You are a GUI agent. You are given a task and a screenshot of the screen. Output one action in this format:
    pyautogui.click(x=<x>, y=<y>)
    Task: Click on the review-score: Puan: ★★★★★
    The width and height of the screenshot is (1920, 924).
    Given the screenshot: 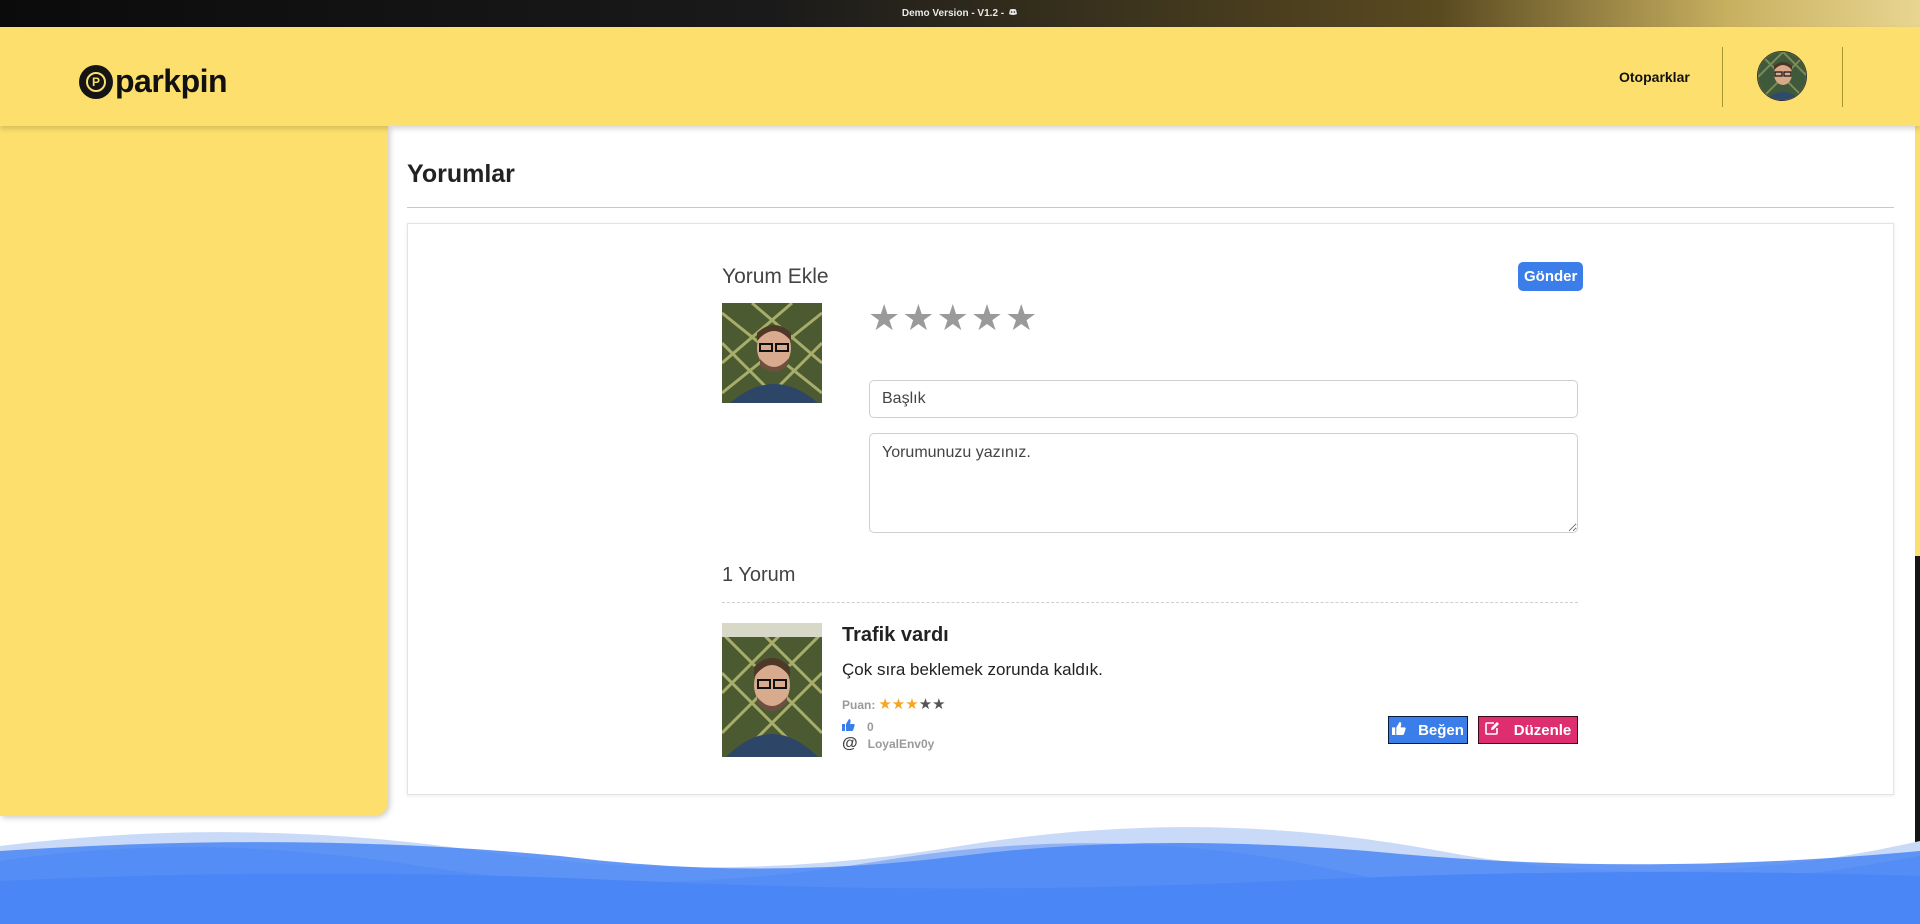 What is the action you would take?
    pyautogui.click(x=894, y=705)
    